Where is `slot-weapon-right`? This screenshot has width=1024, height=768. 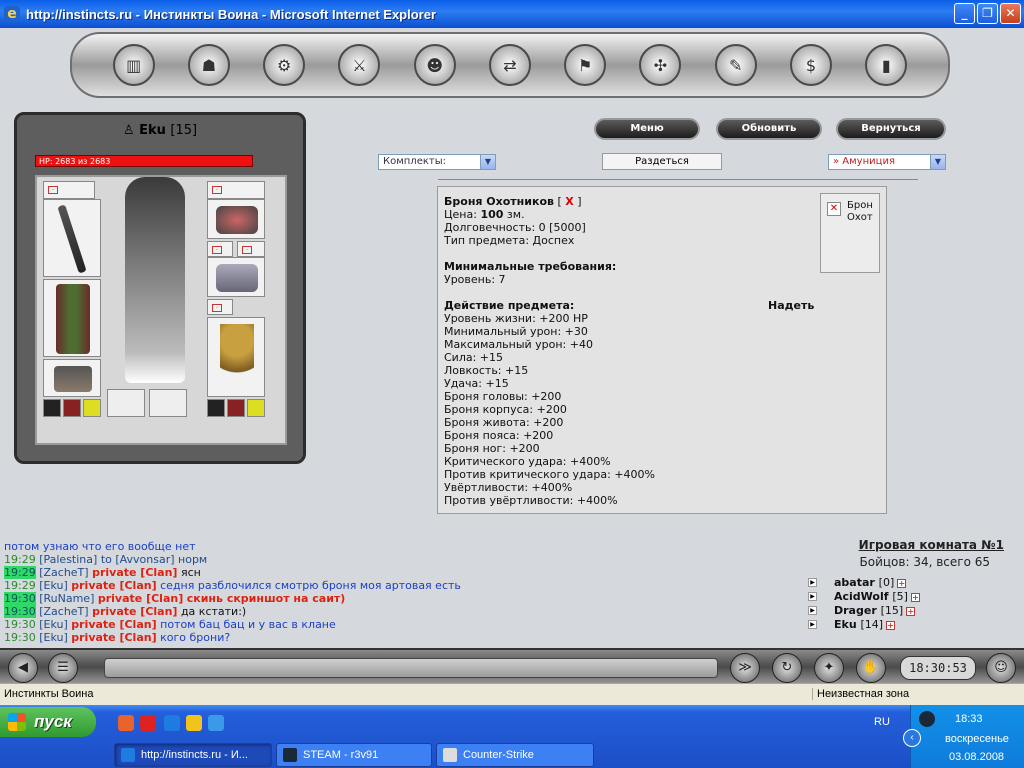
slot-weapon-right is located at coordinates (236, 357).